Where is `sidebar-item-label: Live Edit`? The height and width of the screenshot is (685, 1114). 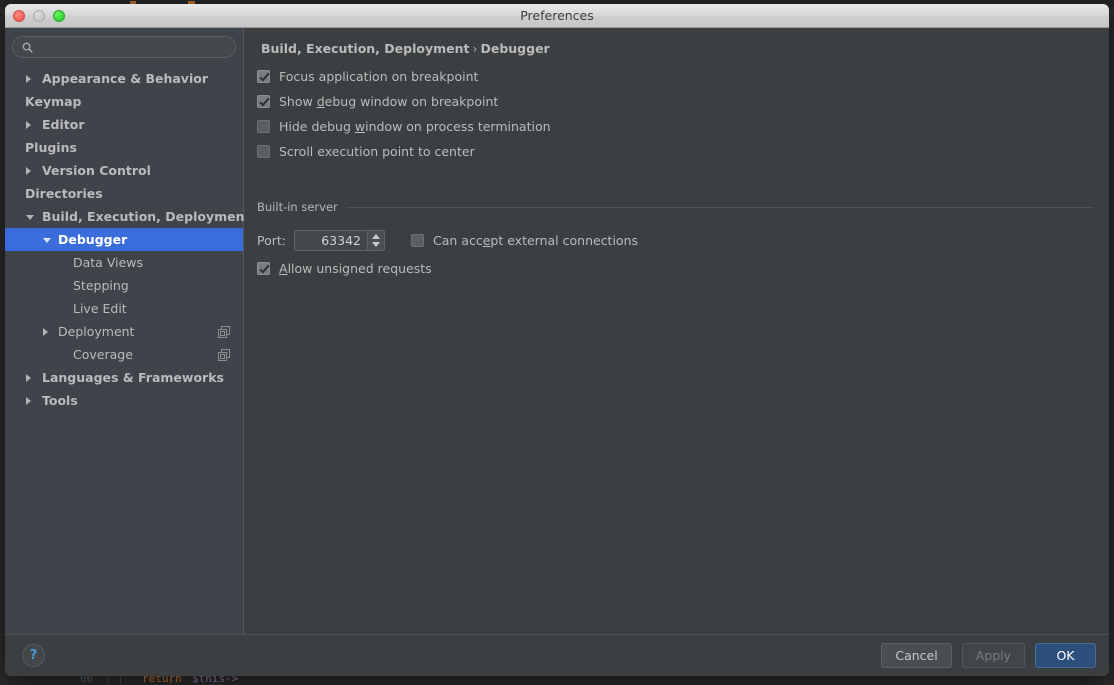
sidebar-item-label: Live Edit is located at coordinates (100, 308).